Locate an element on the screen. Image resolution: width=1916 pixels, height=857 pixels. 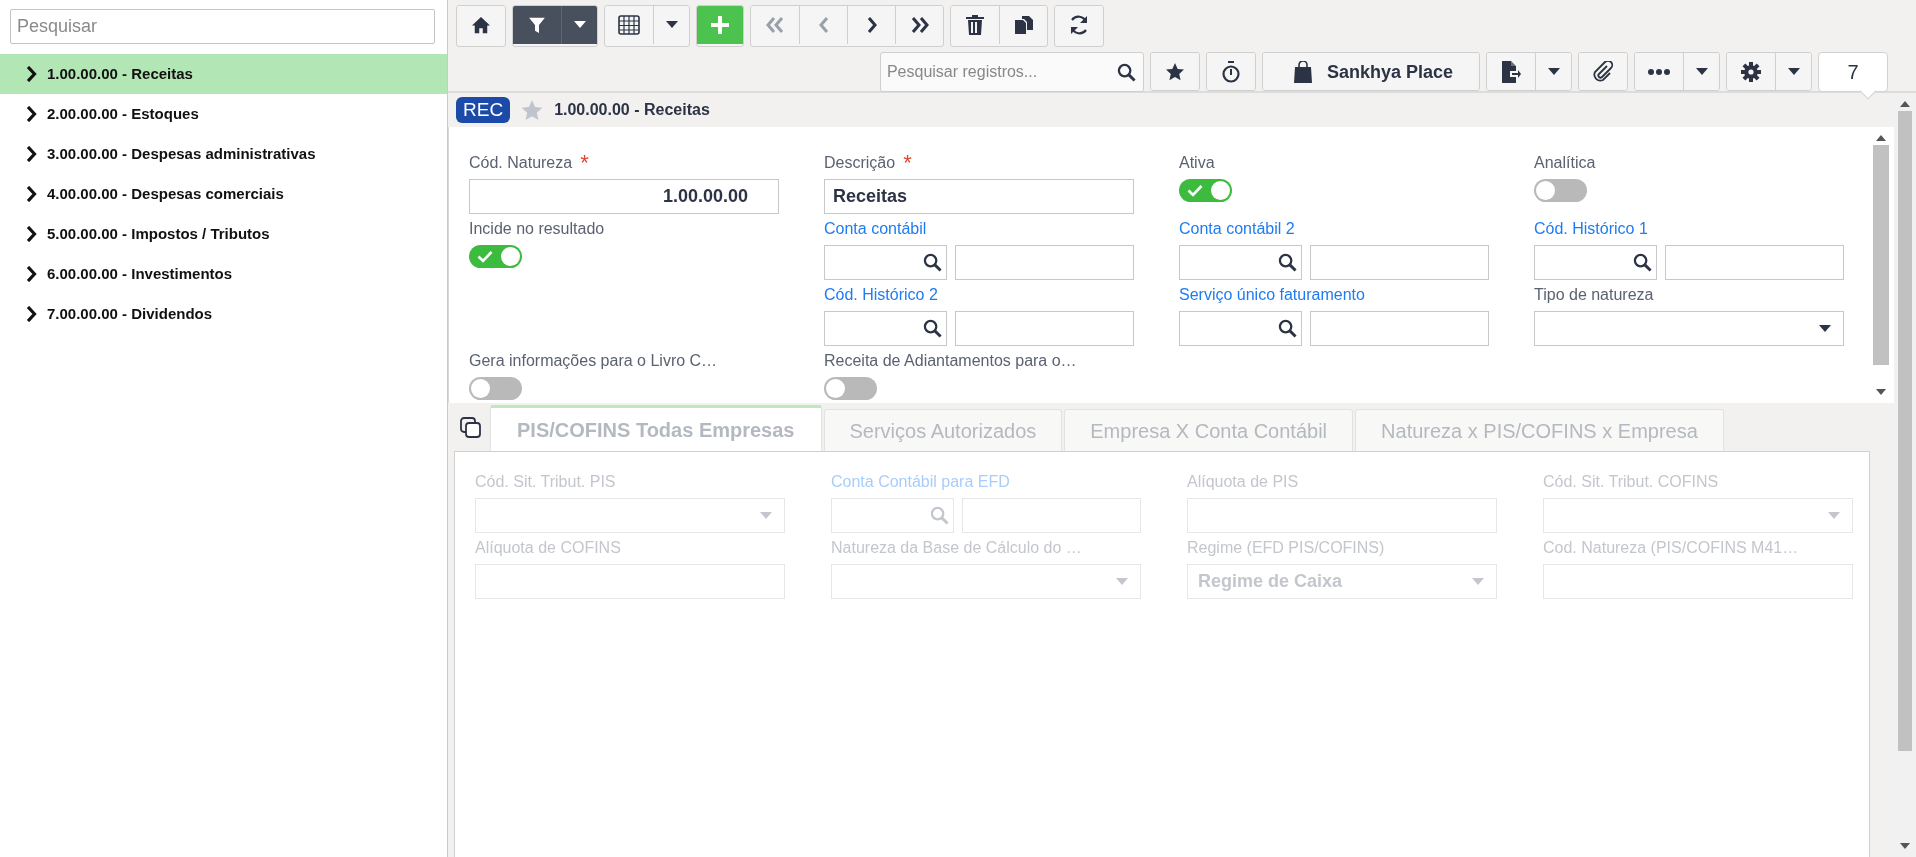
field-label: Cód. Sit. Tribut. PIS is located at coordinates (545, 482).